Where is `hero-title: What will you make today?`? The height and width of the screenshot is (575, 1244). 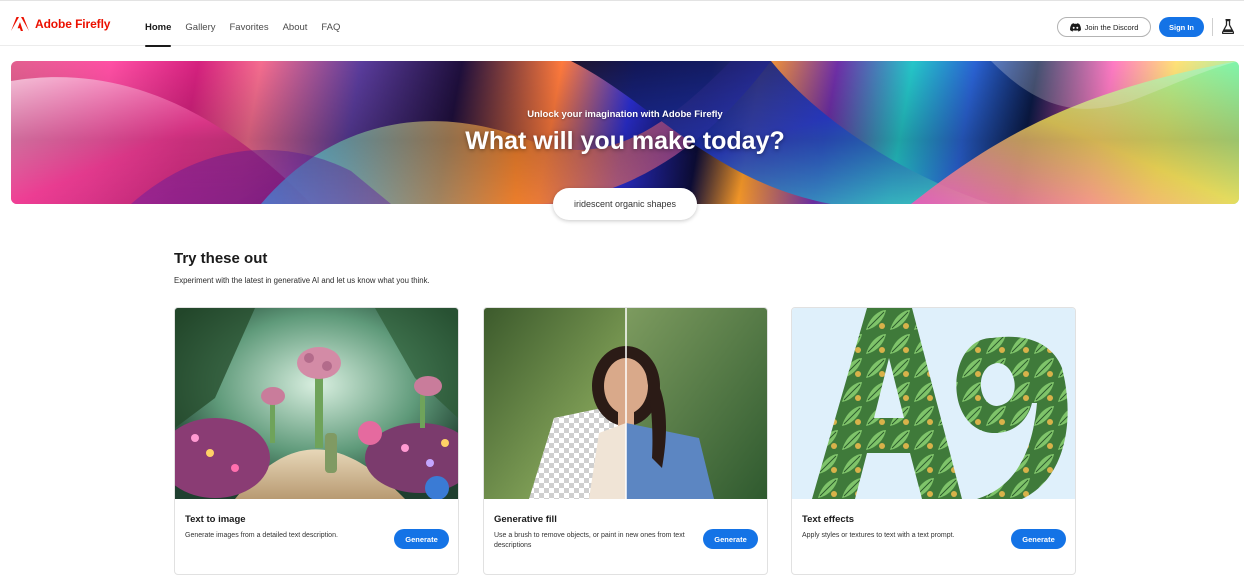 hero-title: What will you make today? is located at coordinates (625, 141).